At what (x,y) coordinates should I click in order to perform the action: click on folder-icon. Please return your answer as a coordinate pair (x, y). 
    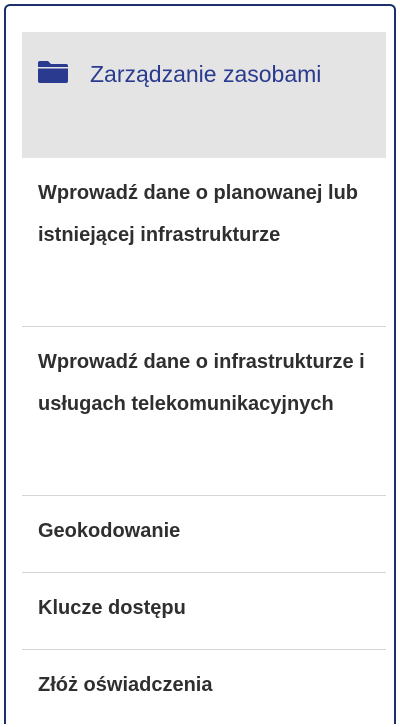
    Looking at the image, I should click on (53, 72).